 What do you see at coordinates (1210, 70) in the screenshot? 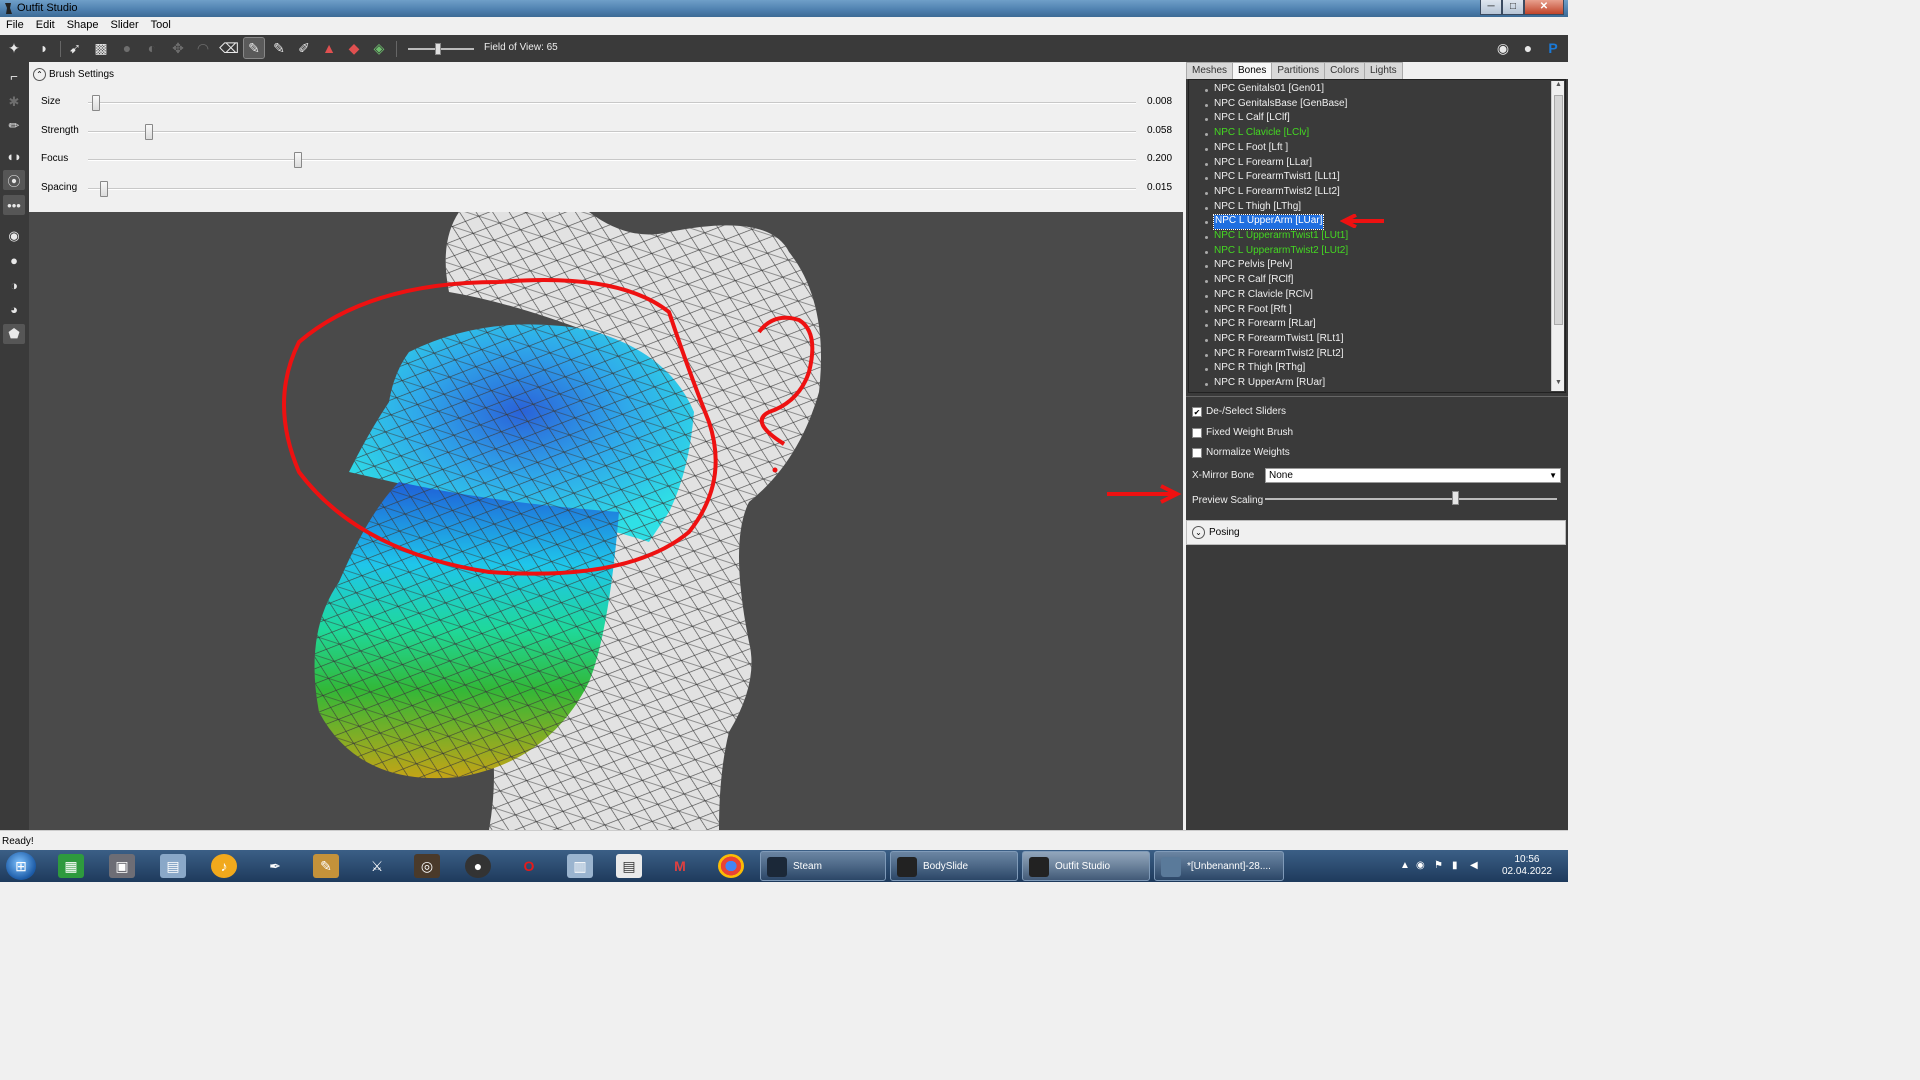
I see `tab-meshes: Meshes` at bounding box center [1210, 70].